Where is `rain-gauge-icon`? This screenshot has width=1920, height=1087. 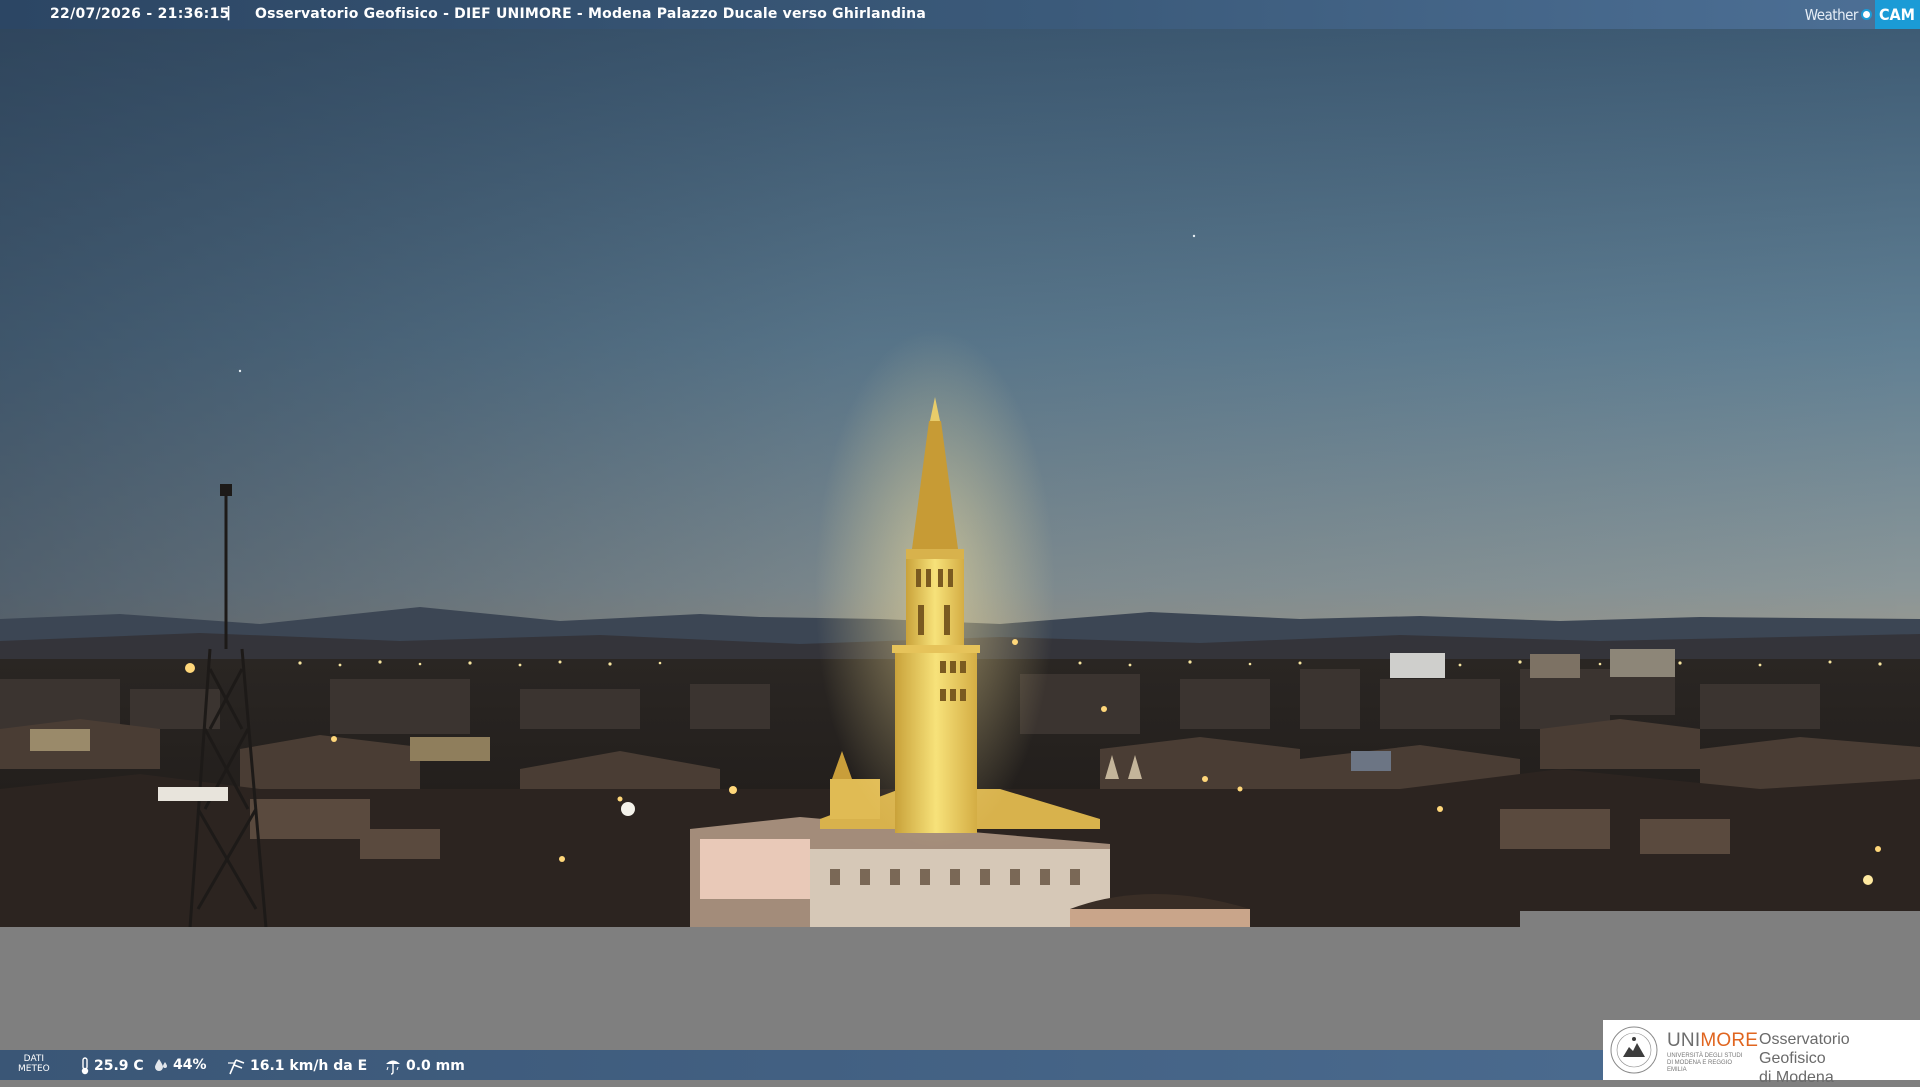
rain-gauge-icon is located at coordinates (393, 1067).